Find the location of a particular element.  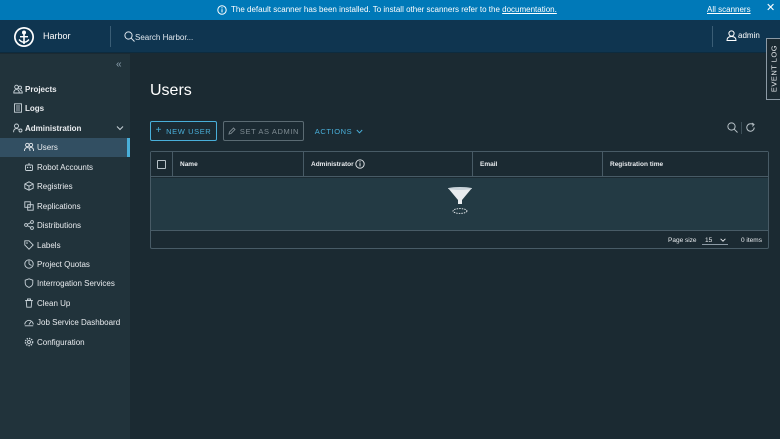

column-header-administrator: Administrator is located at coordinates (387, 164).